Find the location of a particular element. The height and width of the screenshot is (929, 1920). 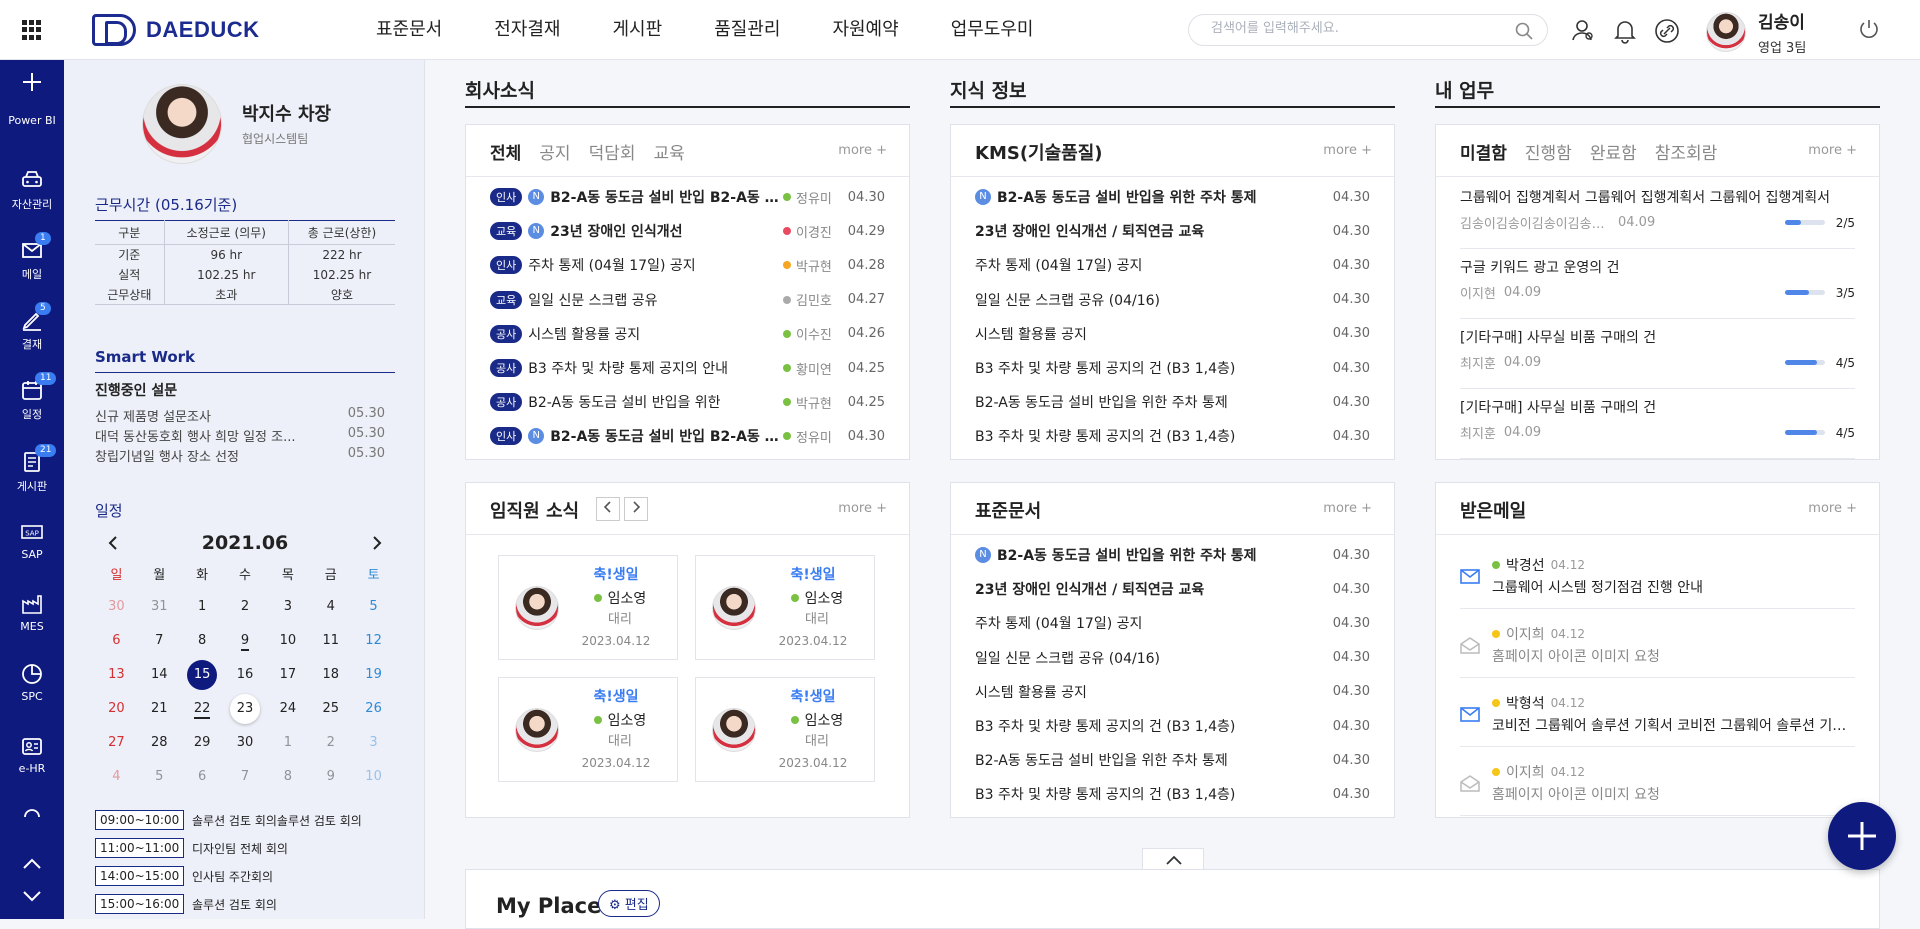

calendar-day: 3 is located at coordinates (287, 607).